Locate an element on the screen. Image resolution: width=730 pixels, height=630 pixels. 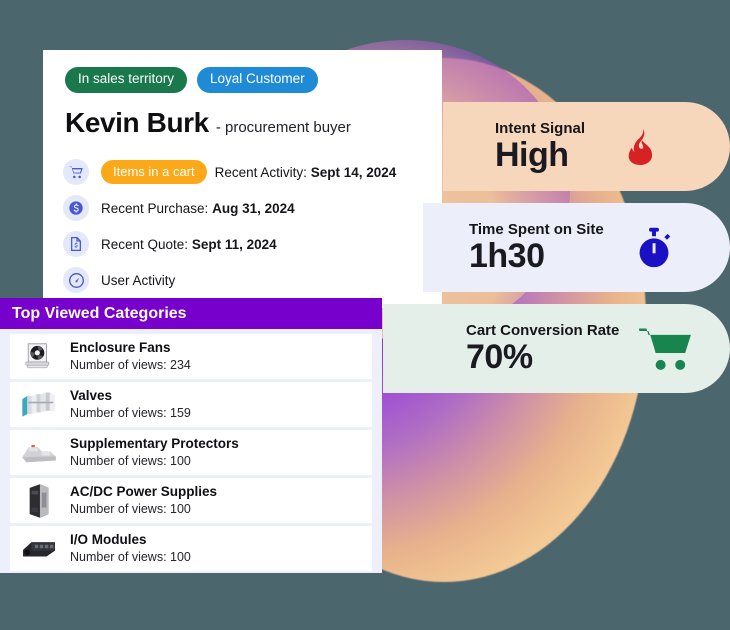
activity-recent-quote-text: Recent Quote: Sept 11, 2024 is located at coordinates (189, 244).